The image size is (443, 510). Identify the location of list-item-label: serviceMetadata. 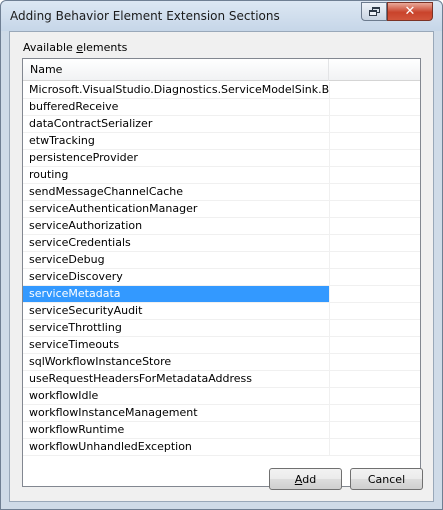
(176, 294).